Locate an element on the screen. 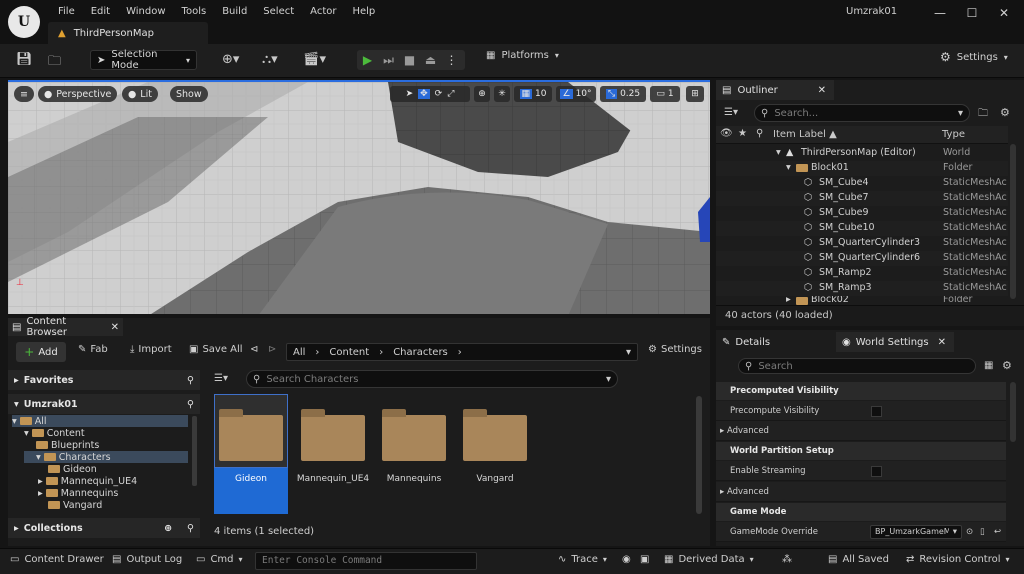 This screenshot has height=574, width=1024. asset-scrollbar is located at coordinates (699, 455).